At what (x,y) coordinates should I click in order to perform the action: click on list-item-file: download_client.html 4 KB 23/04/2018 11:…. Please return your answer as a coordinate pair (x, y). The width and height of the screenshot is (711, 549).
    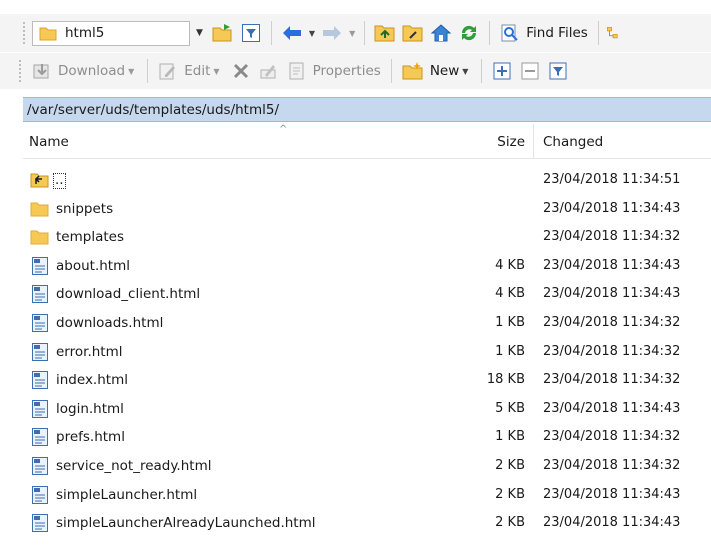
    Looking at the image, I should click on (367, 294).